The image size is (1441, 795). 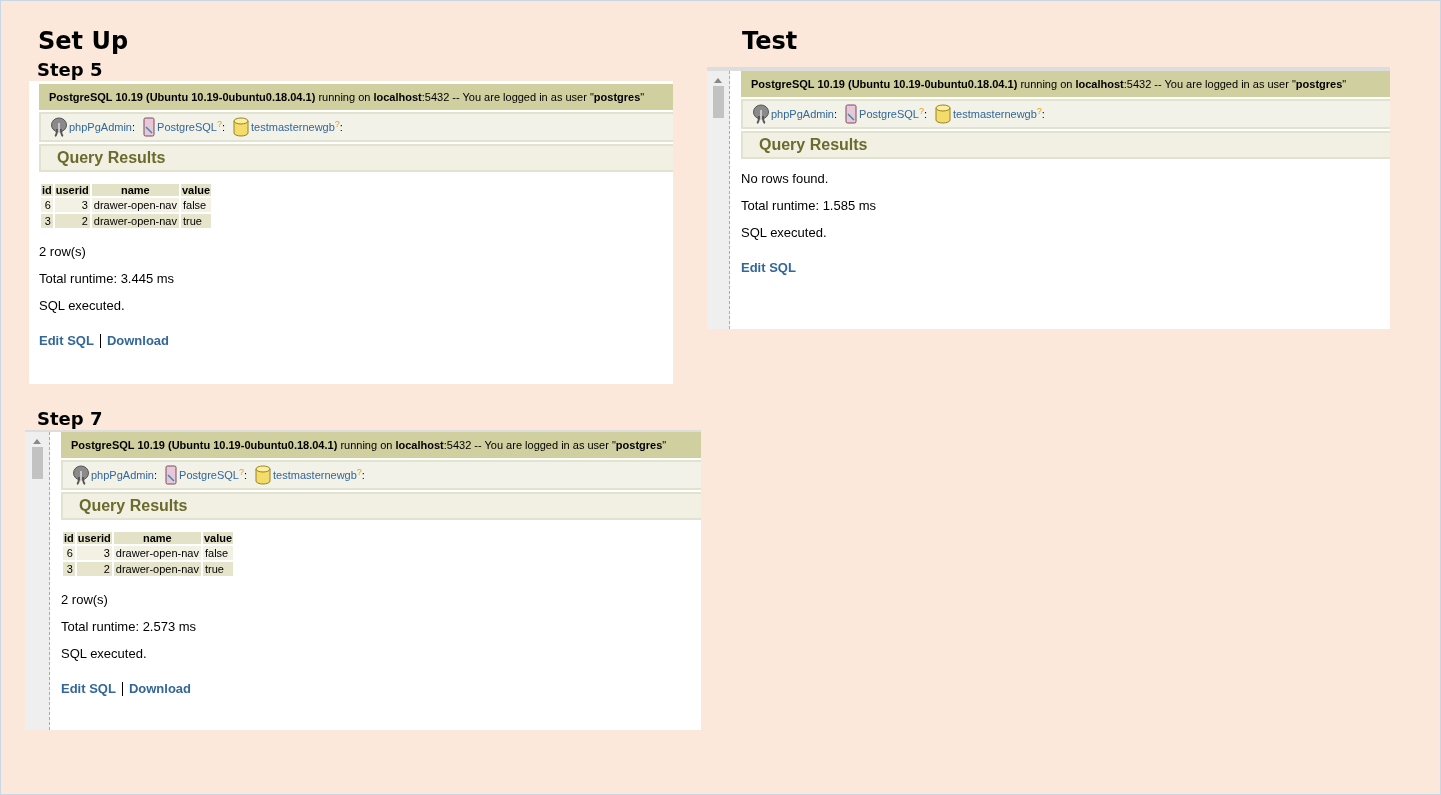 I want to click on status-message: No rows found., so click(x=785, y=178).